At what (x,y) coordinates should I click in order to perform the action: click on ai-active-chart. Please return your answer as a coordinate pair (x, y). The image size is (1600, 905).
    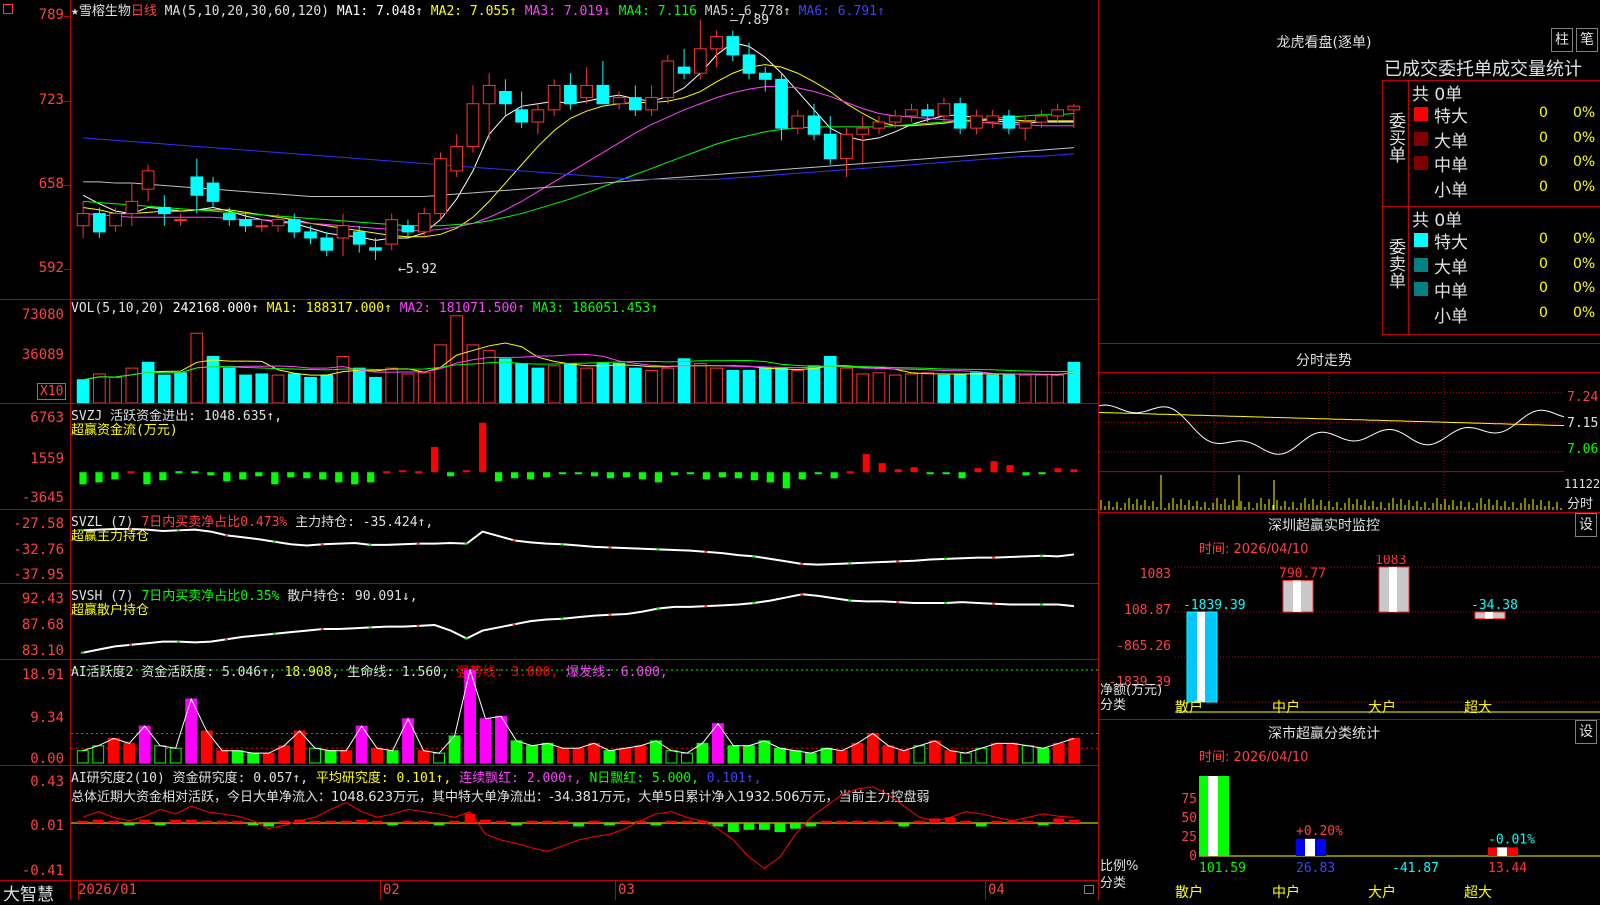
    Looking at the image, I should click on (584, 712).